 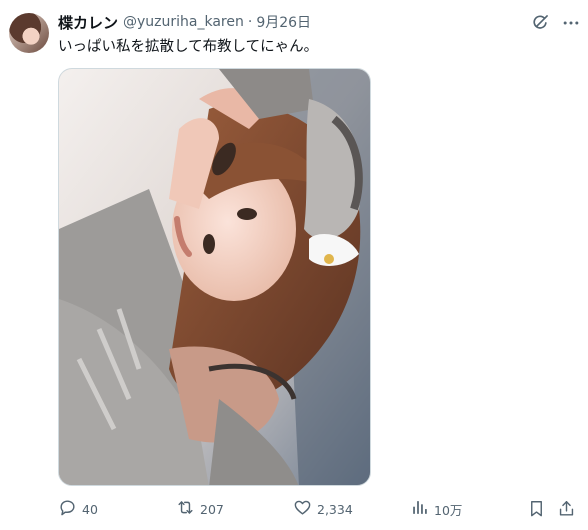 What do you see at coordinates (302, 509) in the screenshot?
I see `heart-icon` at bounding box center [302, 509].